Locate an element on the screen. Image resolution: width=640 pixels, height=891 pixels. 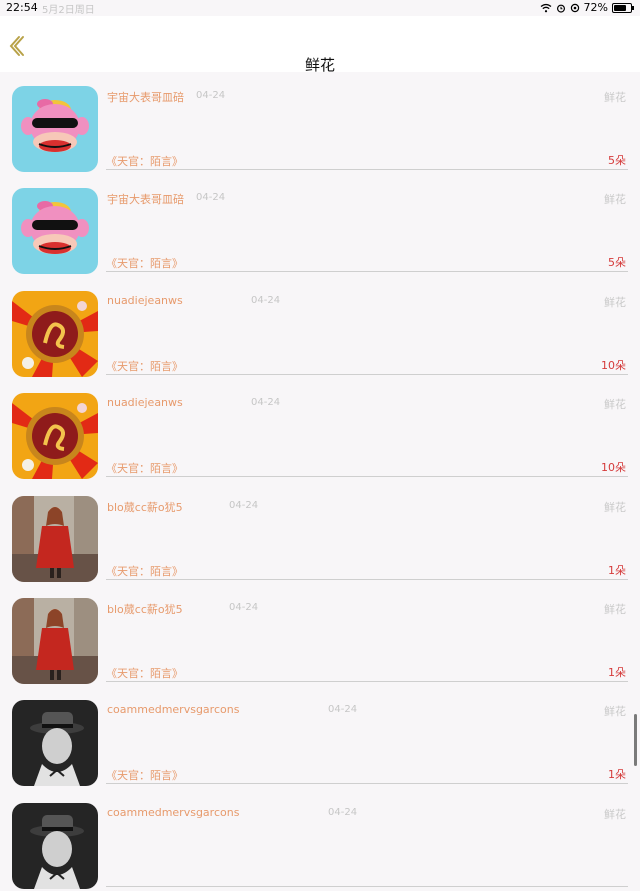
battery-fill is located at coordinates (620, 7).